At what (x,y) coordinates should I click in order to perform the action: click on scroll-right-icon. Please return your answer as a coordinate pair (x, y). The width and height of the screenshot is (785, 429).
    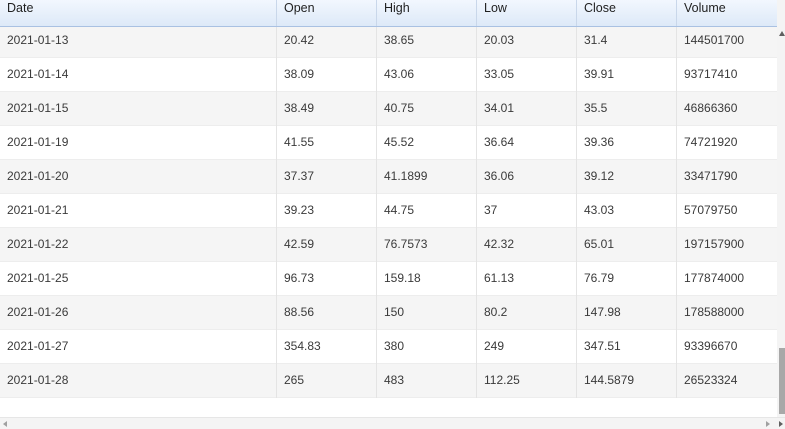
    Looking at the image, I should click on (768, 424).